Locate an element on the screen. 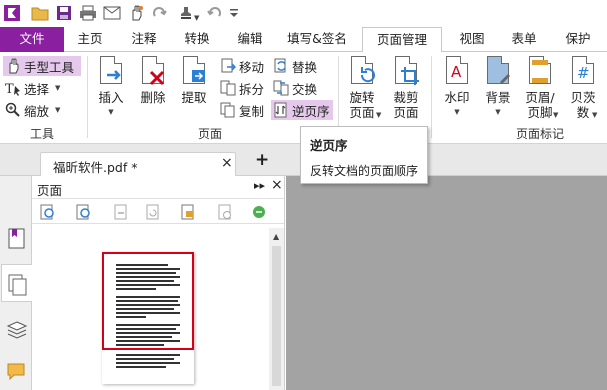 This screenshot has height=390, width=607. swap-page-label: 交换 is located at coordinates (305, 89).